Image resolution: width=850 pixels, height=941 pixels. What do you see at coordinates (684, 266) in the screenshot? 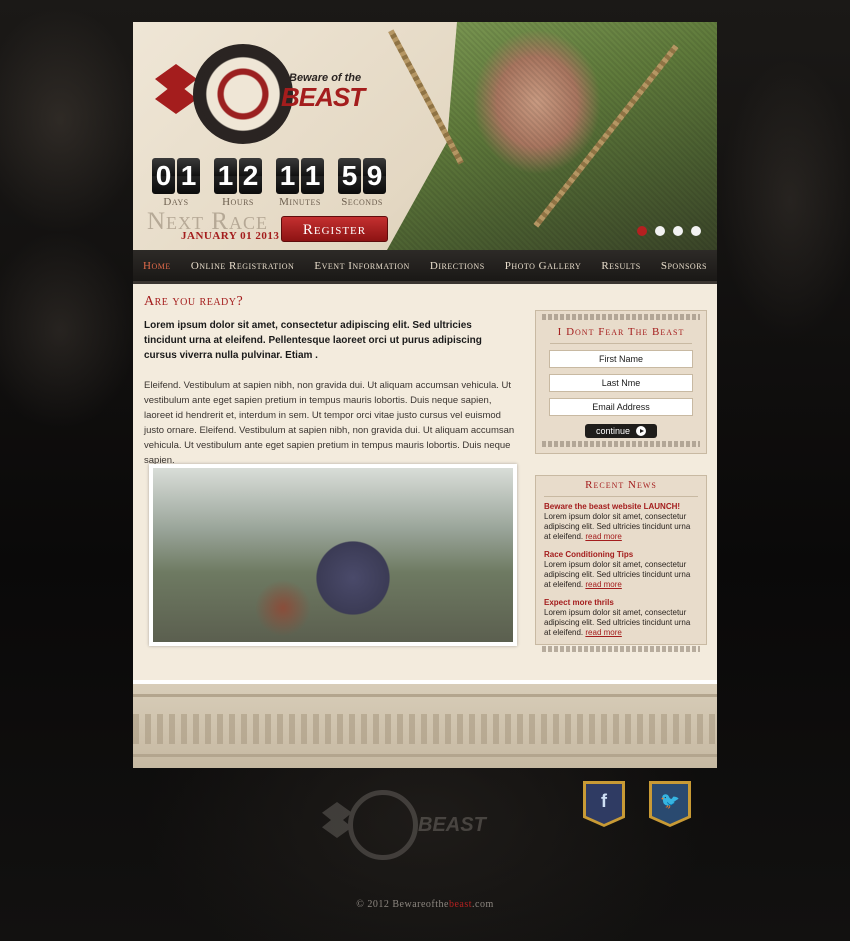
I see `nav-sponsors: Sponsors` at bounding box center [684, 266].